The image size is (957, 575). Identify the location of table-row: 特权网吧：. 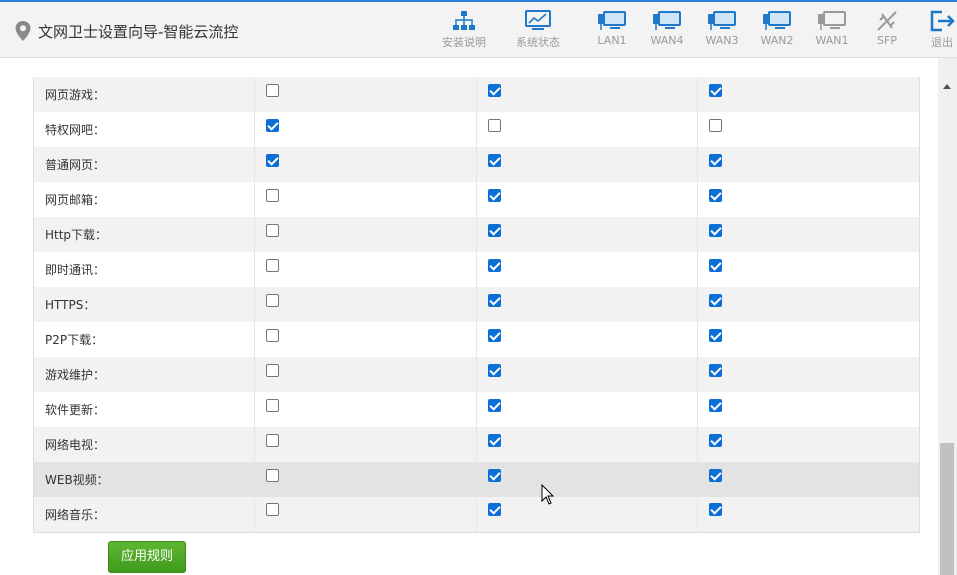
(476, 129).